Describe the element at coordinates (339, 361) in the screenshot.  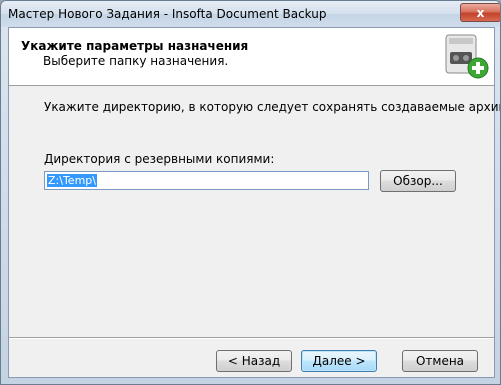
I see `next-button: Далее >` at that location.